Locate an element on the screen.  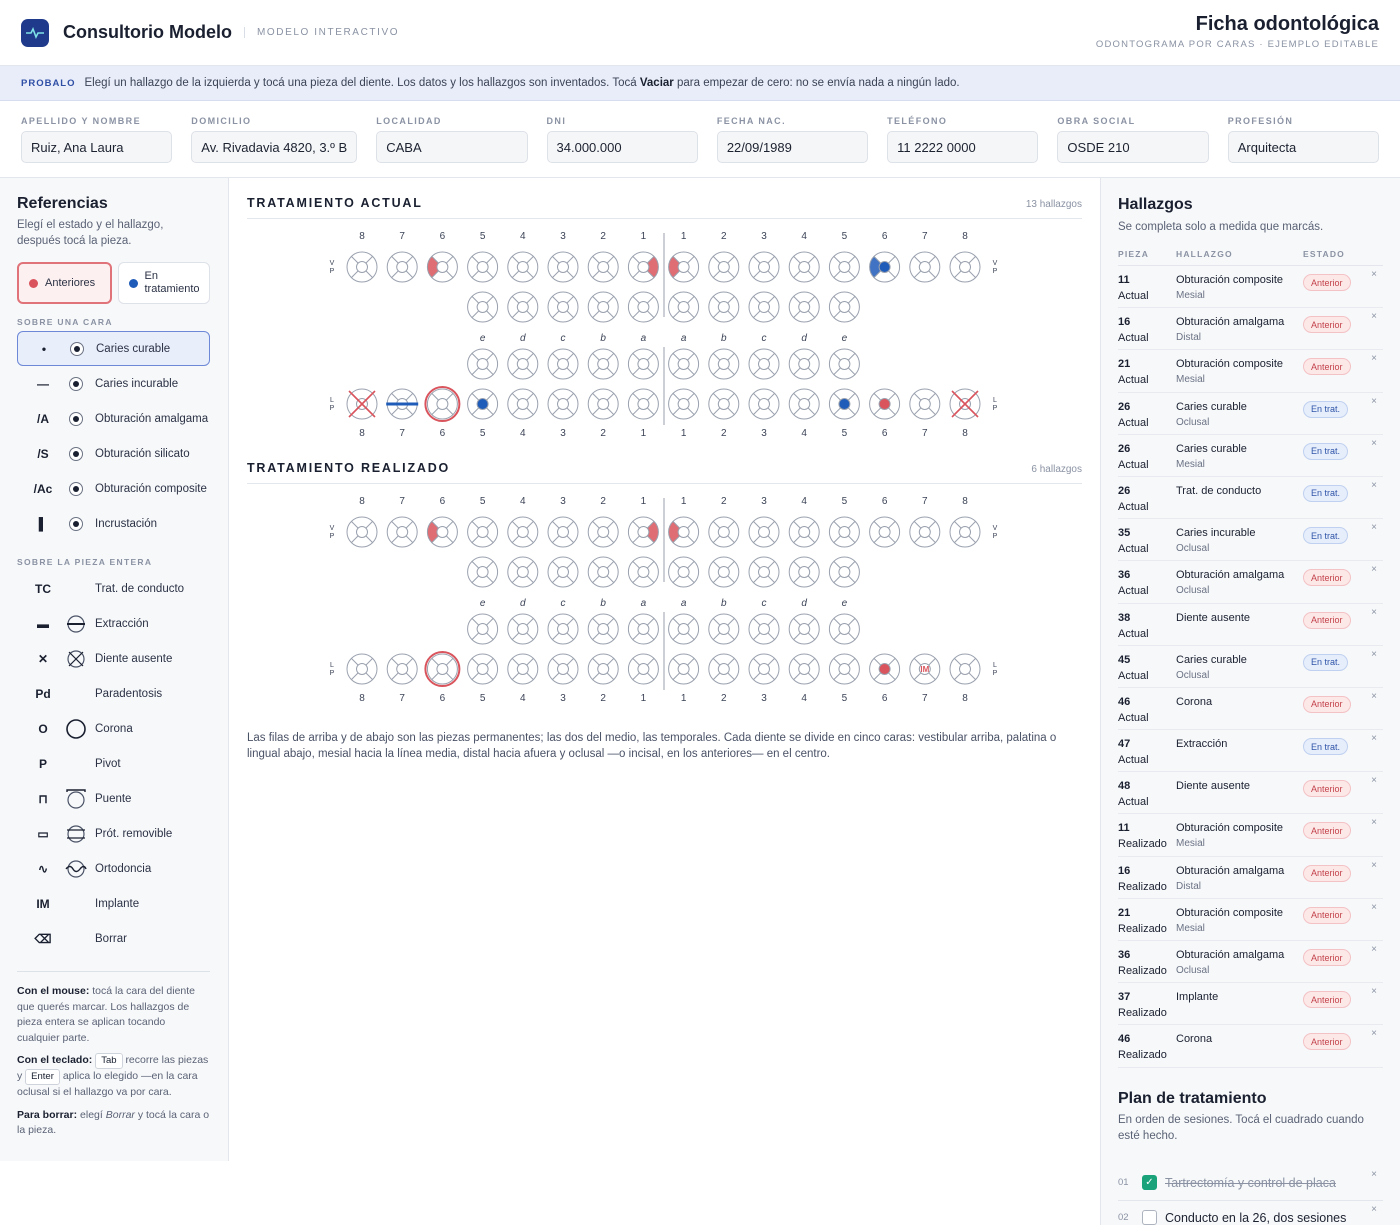
ref-item: TC Trat. de conducto is located at coordinates (113, 588).